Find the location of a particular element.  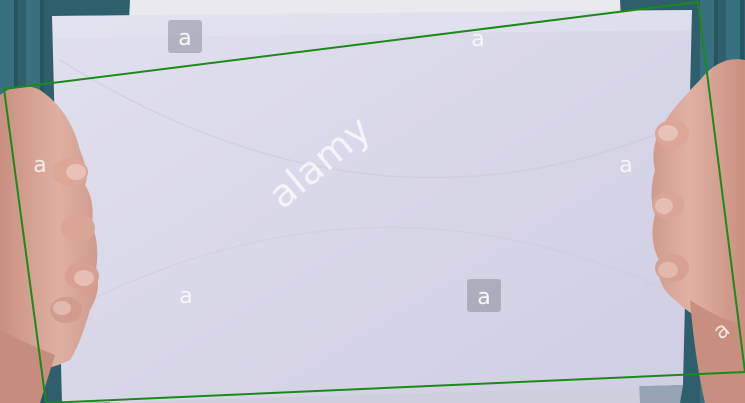

watermark-badge-bottom: a is located at coordinates (484, 295).